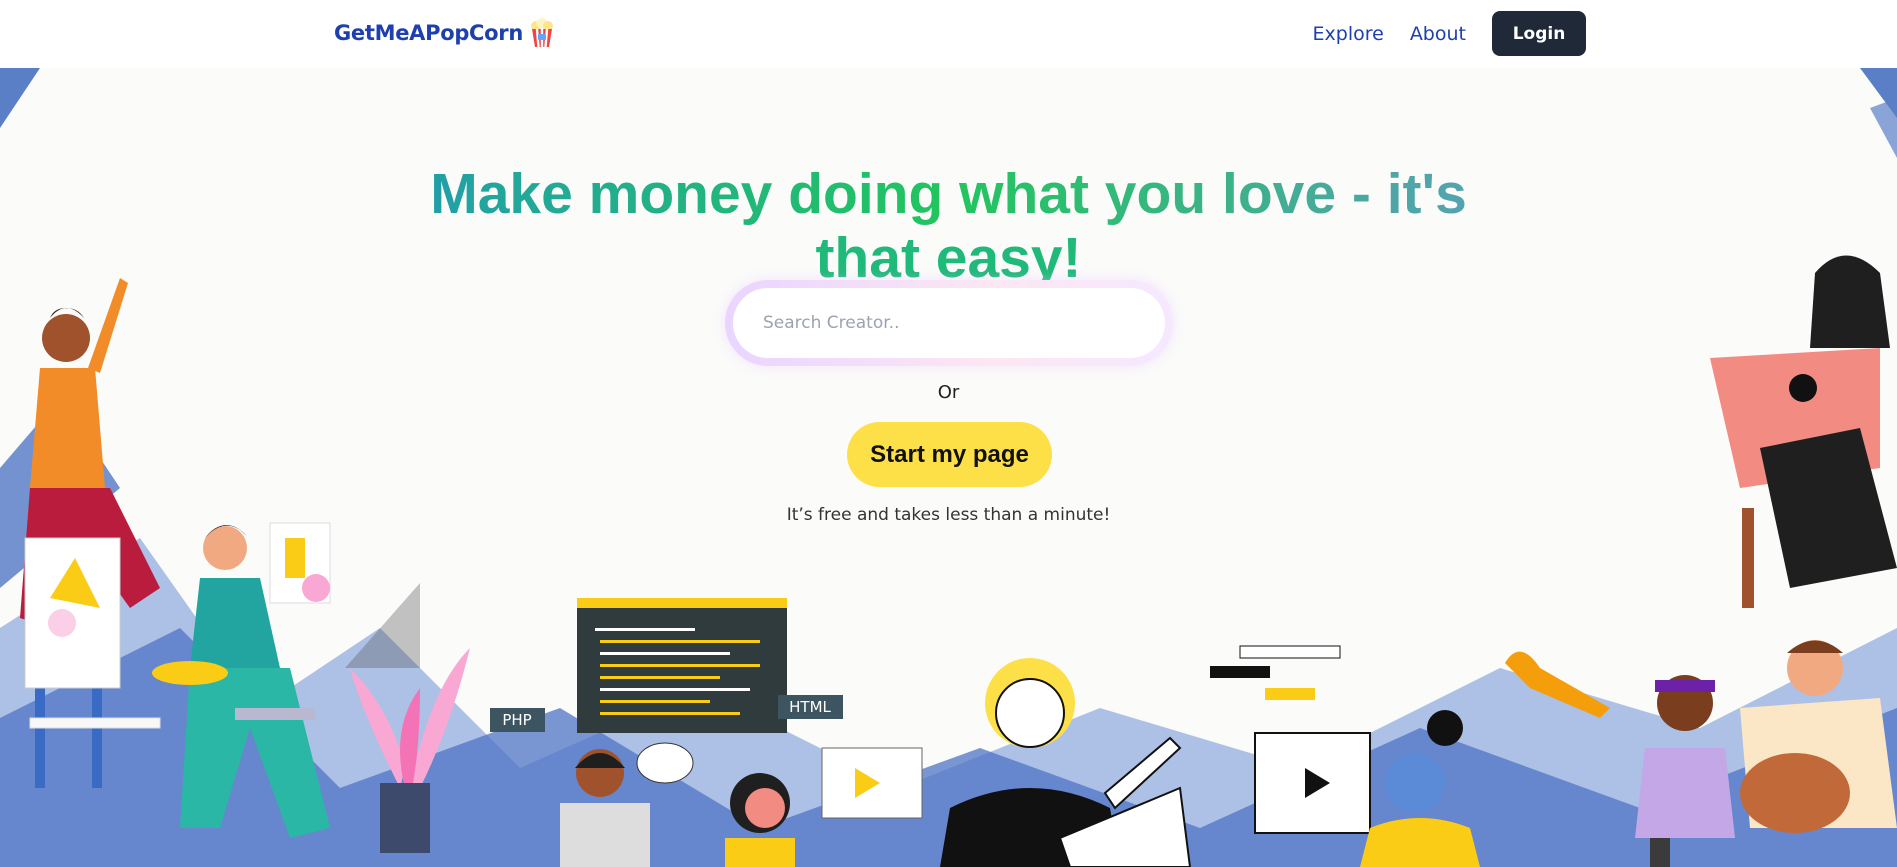 This screenshot has width=1897, height=867. What do you see at coordinates (682, 665) in the screenshot?
I see `code-window` at bounding box center [682, 665].